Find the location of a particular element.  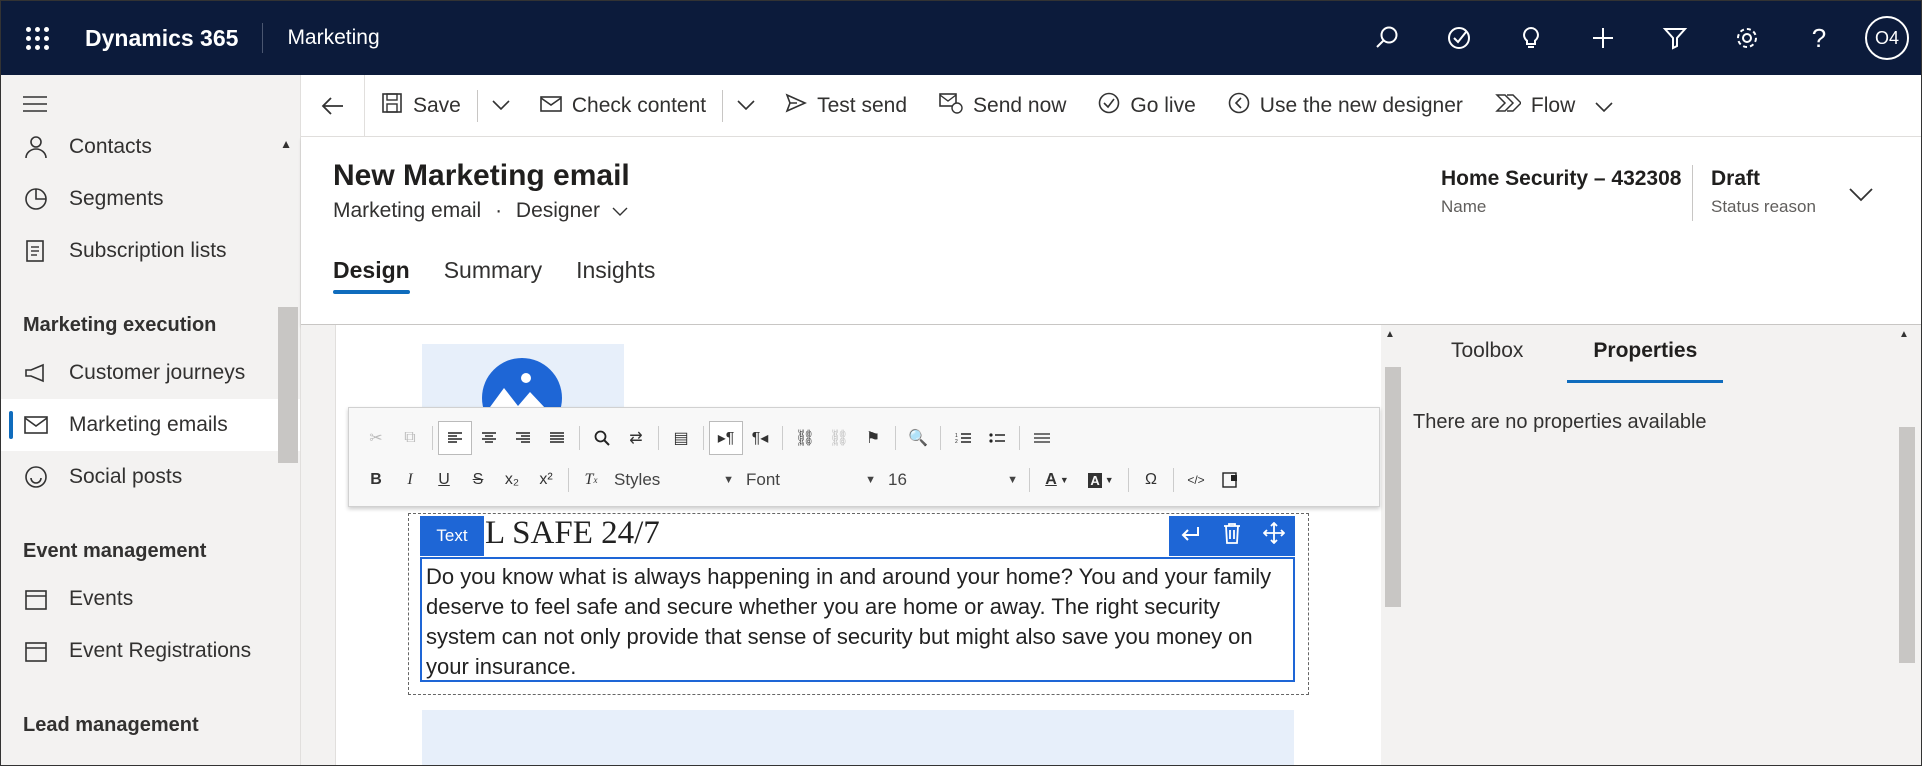

underline-icon: U is located at coordinates (444, 480).